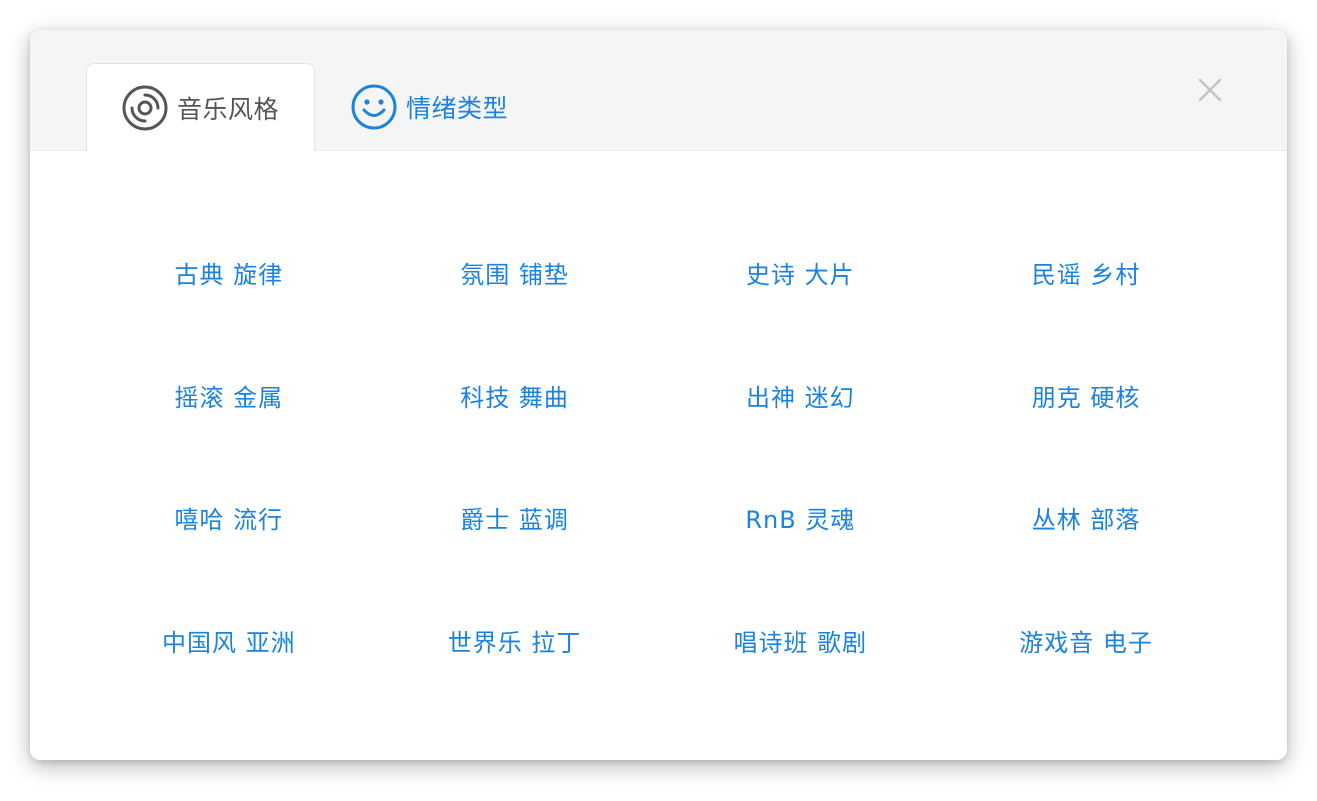 The height and width of the screenshot is (801, 1317). I want to click on genre-option: 中国风 亚洲, so click(229, 640).